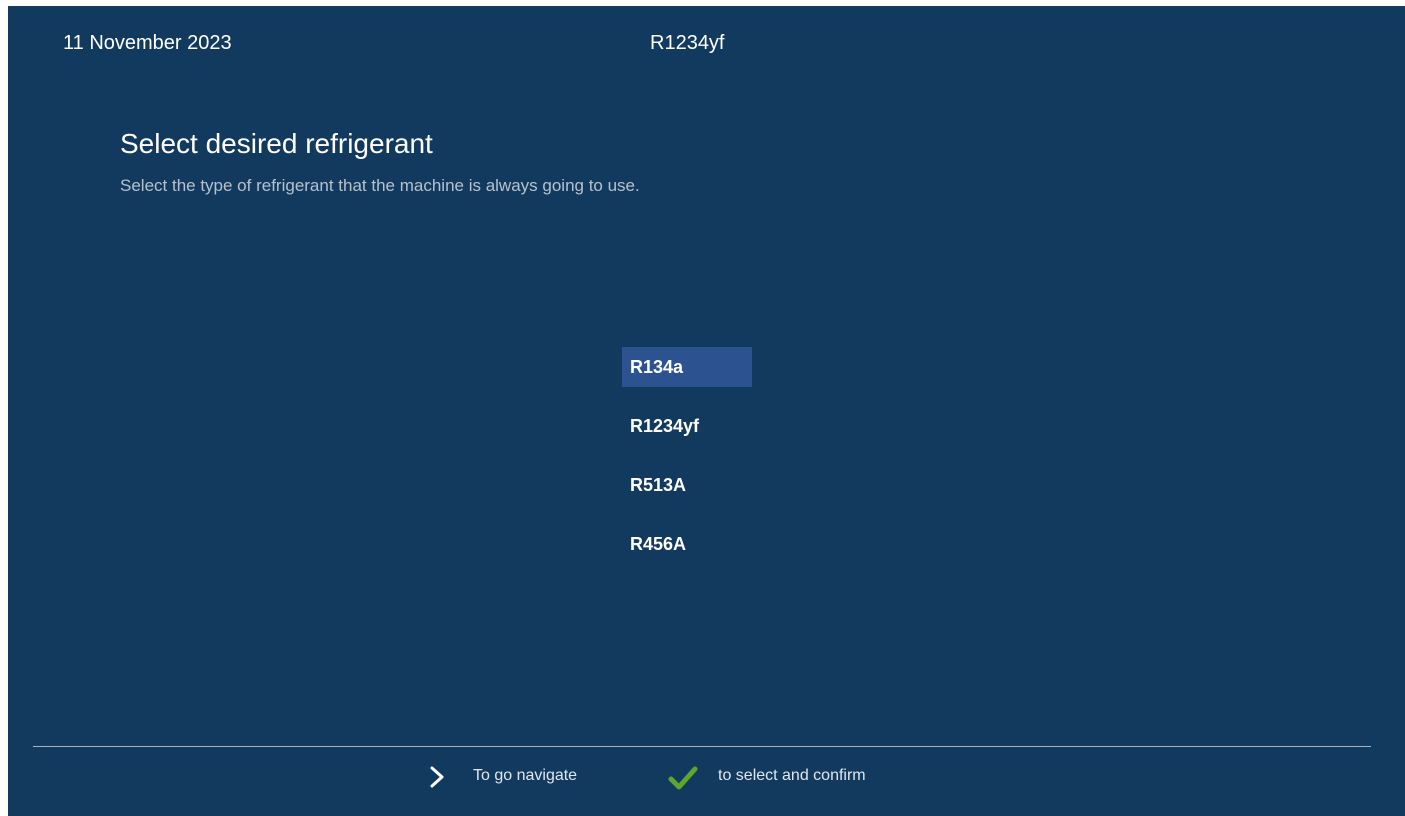 The image size is (1405, 816). I want to click on date-label: 11 November 2023, so click(147, 43).